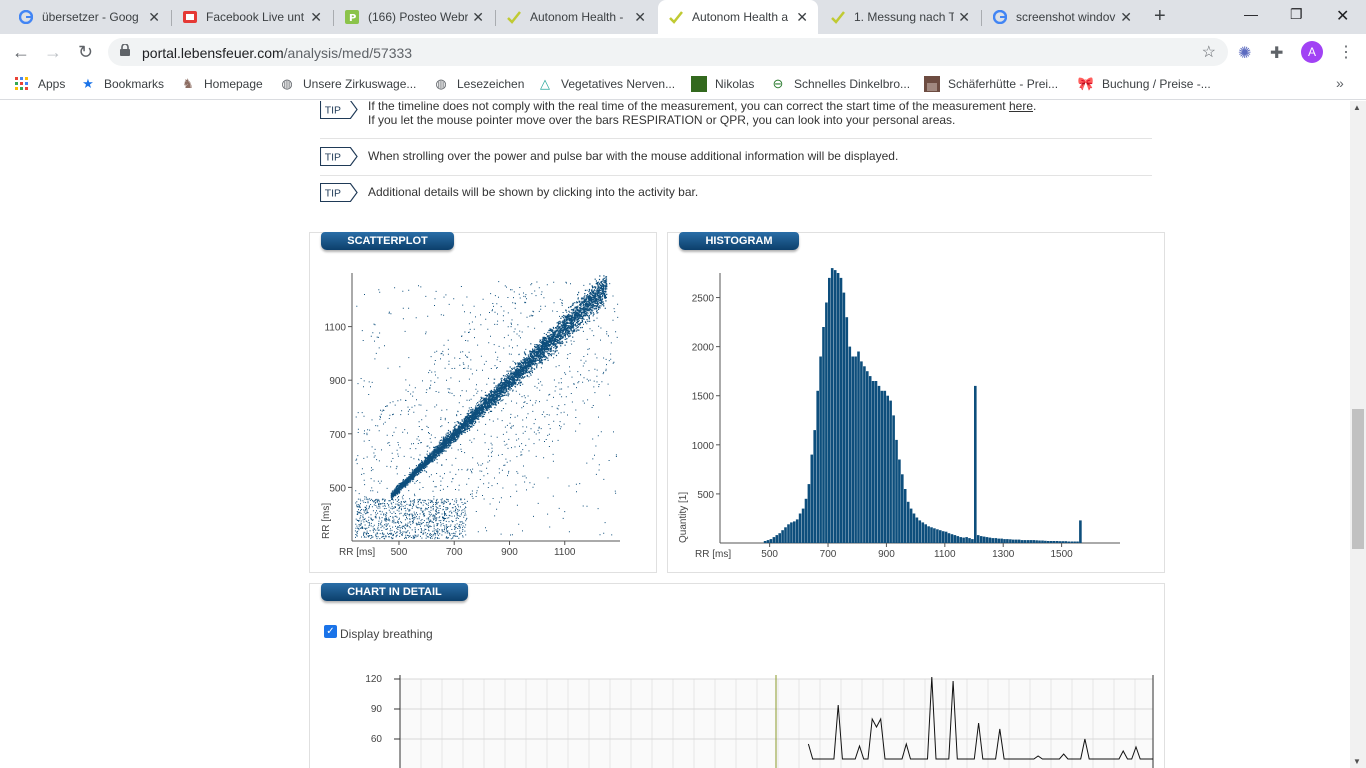 The width and height of the screenshot is (1366, 768). Describe the element at coordinates (738, 17) in the screenshot. I see `tab-5: Autonom Health a ✕` at that location.